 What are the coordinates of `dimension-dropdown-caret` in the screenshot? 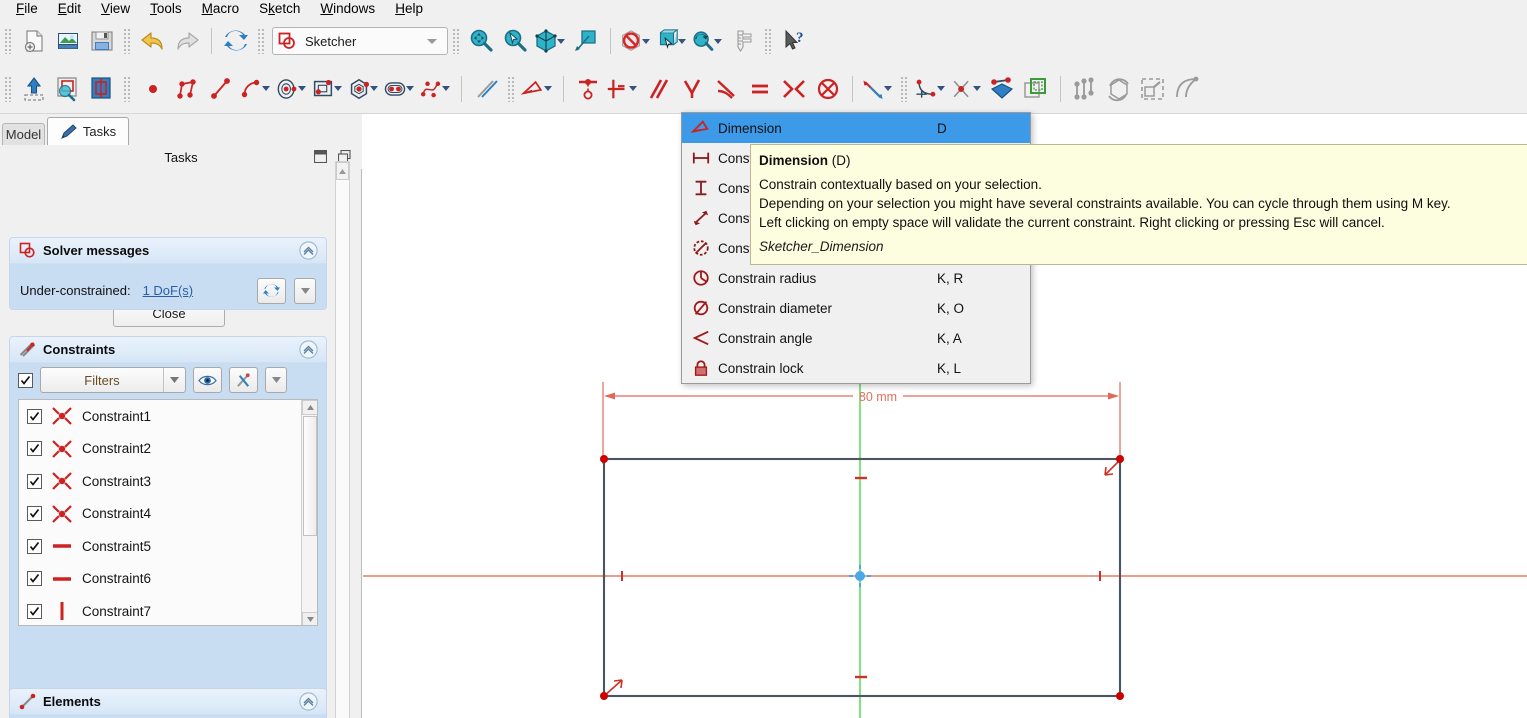 It's located at (548, 88).